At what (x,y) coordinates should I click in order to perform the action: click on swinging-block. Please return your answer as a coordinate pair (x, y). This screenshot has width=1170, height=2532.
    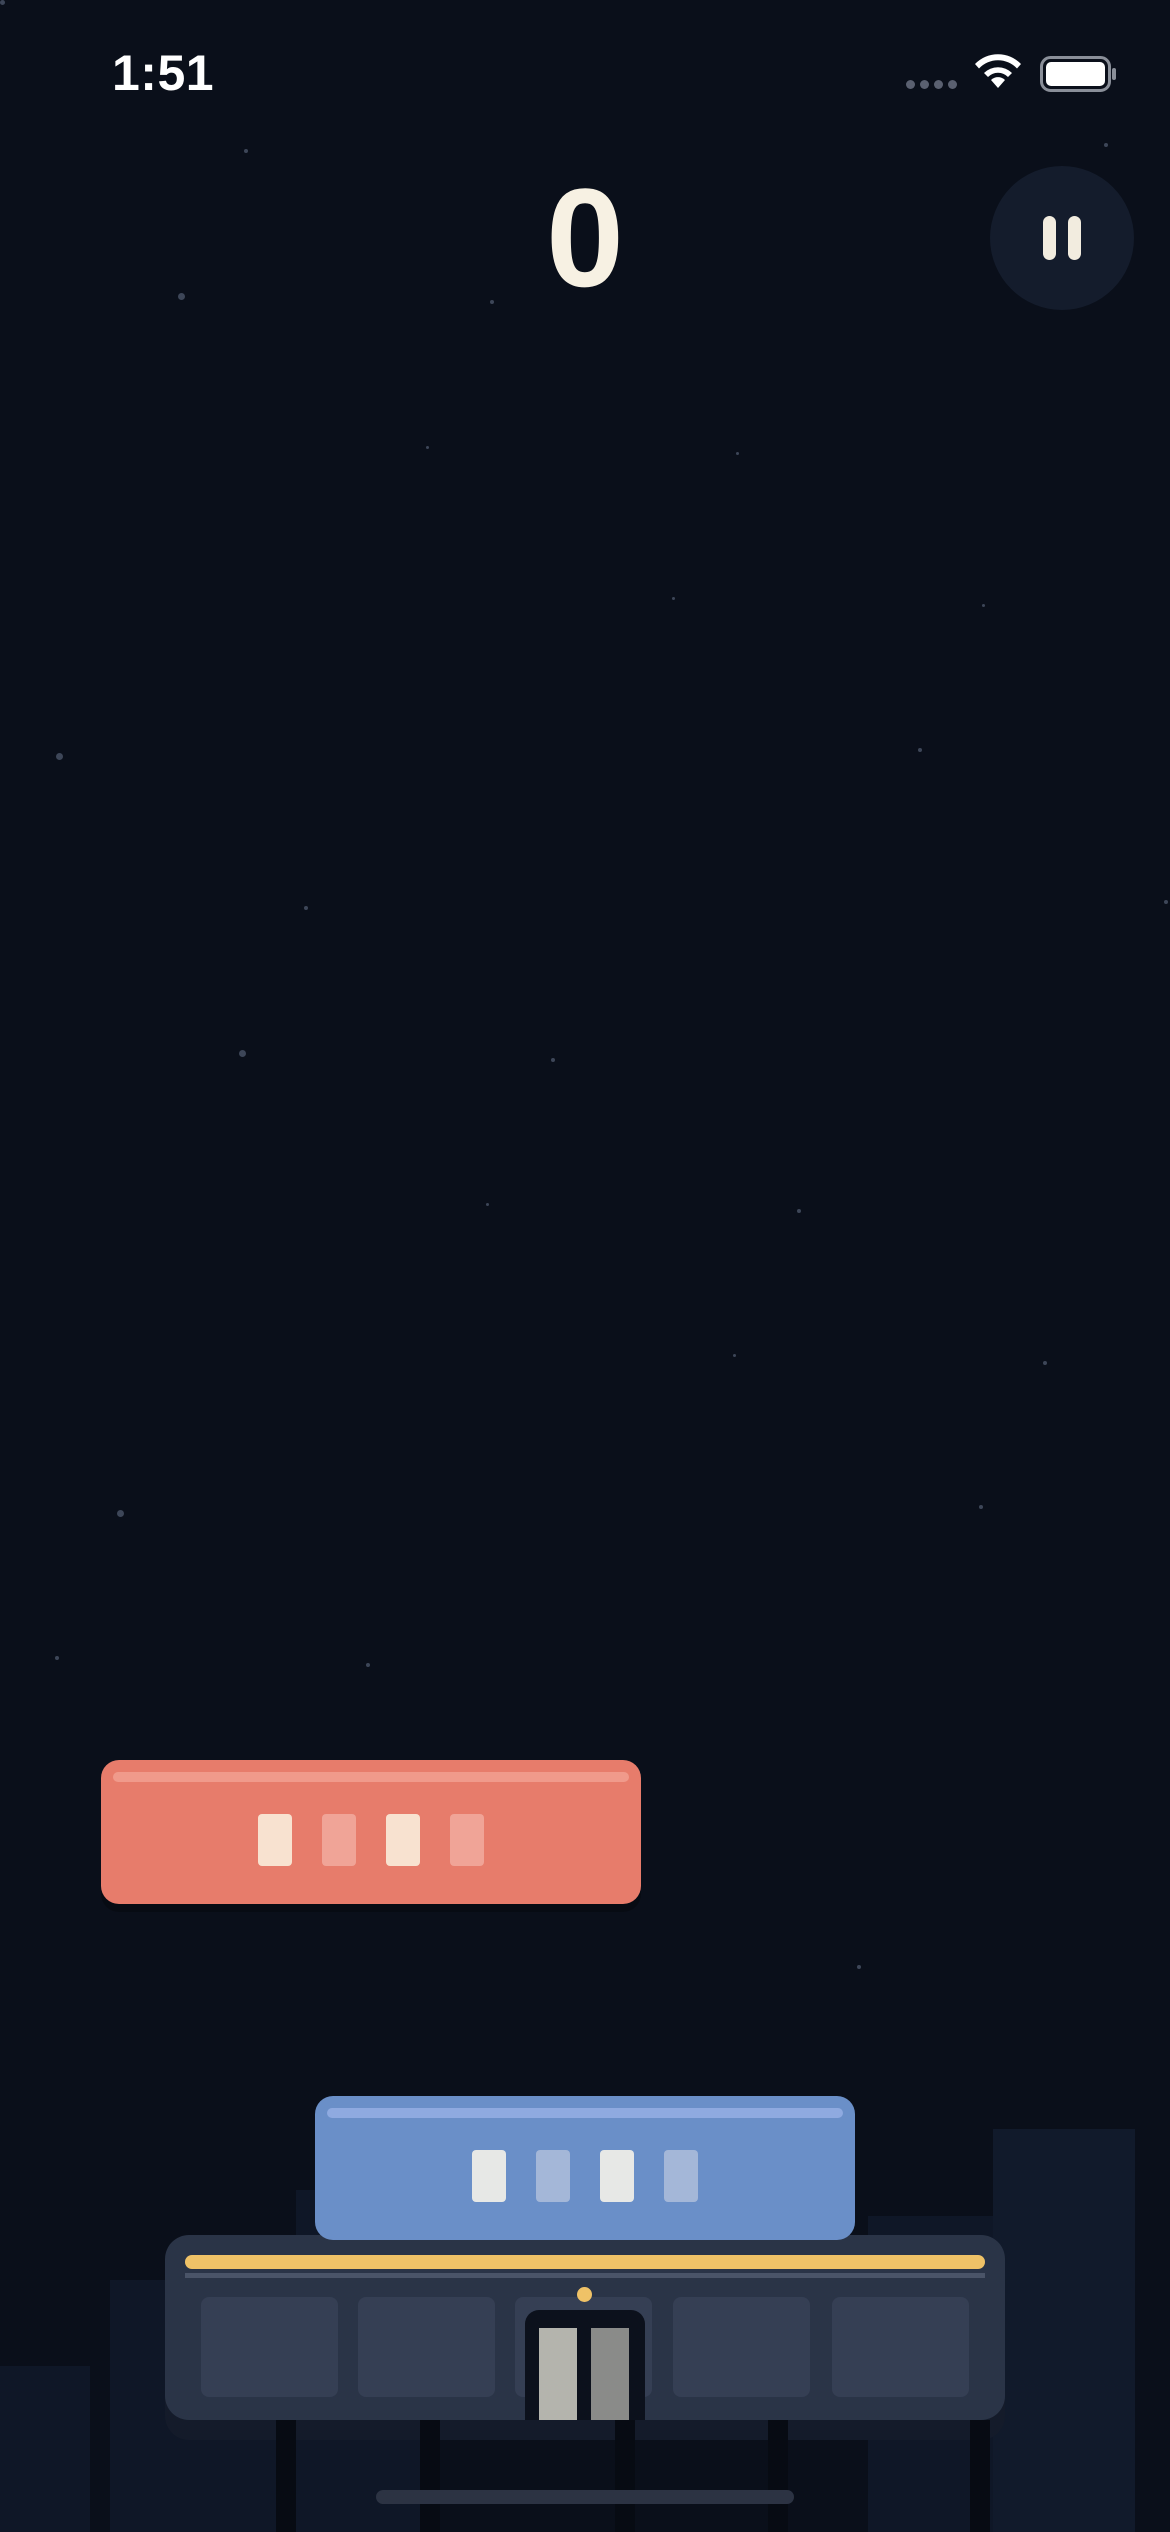
    Looking at the image, I should click on (371, 1832).